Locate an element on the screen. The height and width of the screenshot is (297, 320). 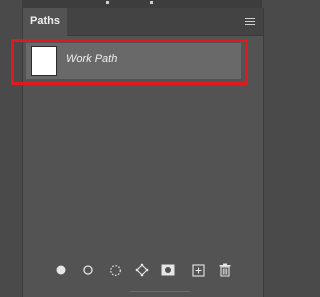
panel-tab-bar: Paths is located at coordinates (143, 22).